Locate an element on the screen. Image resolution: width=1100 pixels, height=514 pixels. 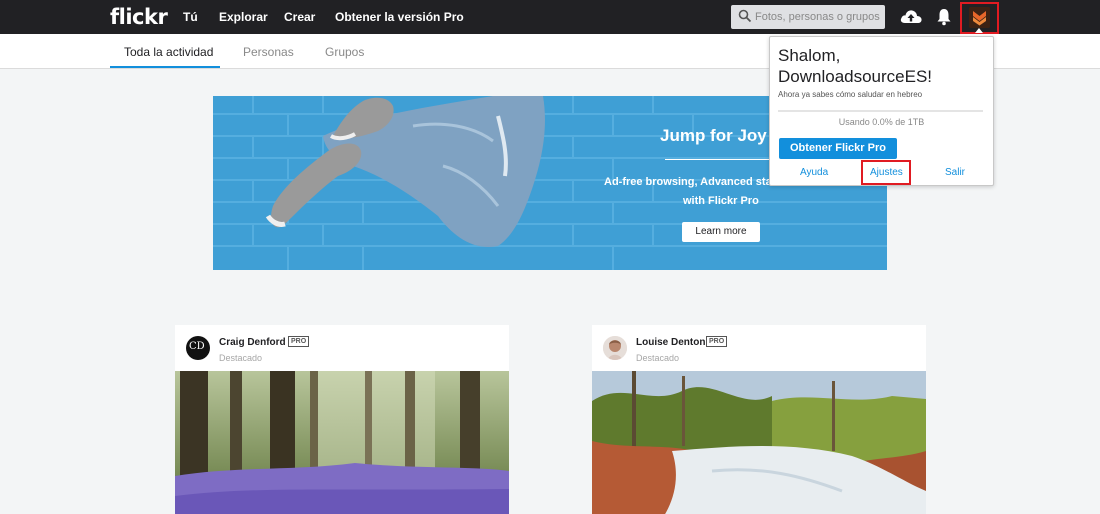
feed-username: Louise Denton is located at coordinates (670, 342).